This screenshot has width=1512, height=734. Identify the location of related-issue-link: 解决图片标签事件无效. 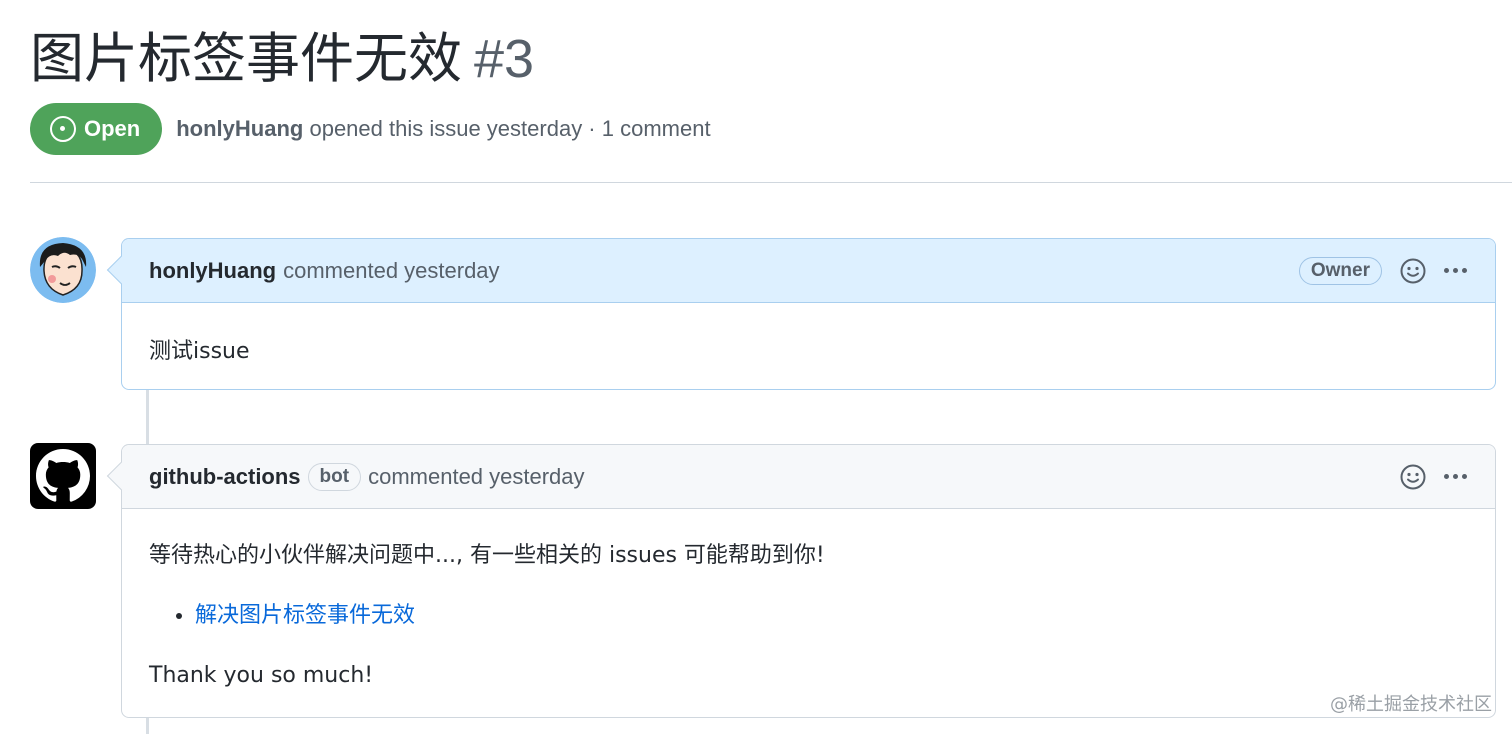
(305, 615).